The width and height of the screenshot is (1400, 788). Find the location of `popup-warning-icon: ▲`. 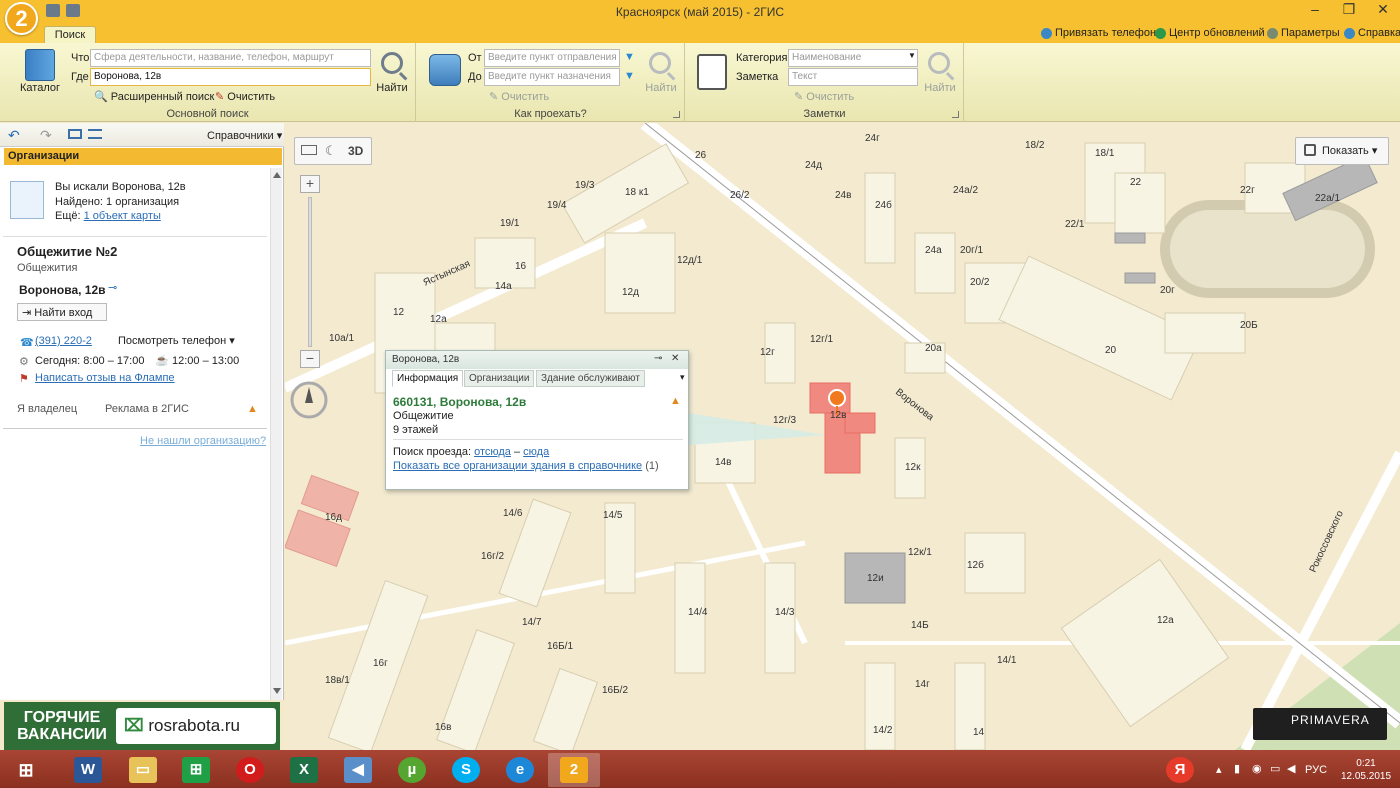

popup-warning-icon: ▲ is located at coordinates (675, 401).